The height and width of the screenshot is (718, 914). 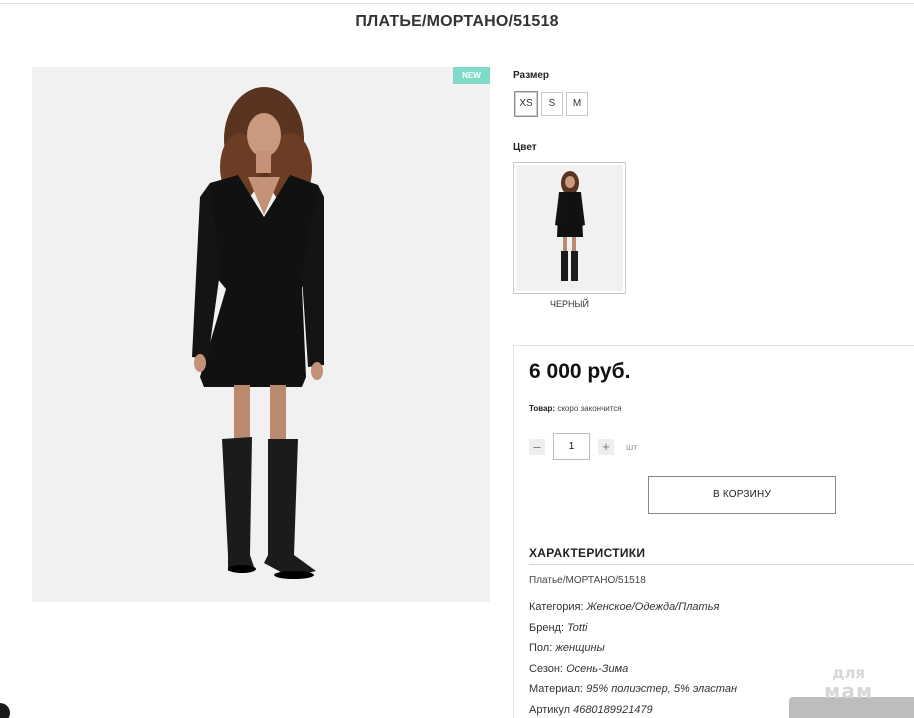 What do you see at coordinates (577, 104) in the screenshot?
I see `size-option-m: M` at bounding box center [577, 104].